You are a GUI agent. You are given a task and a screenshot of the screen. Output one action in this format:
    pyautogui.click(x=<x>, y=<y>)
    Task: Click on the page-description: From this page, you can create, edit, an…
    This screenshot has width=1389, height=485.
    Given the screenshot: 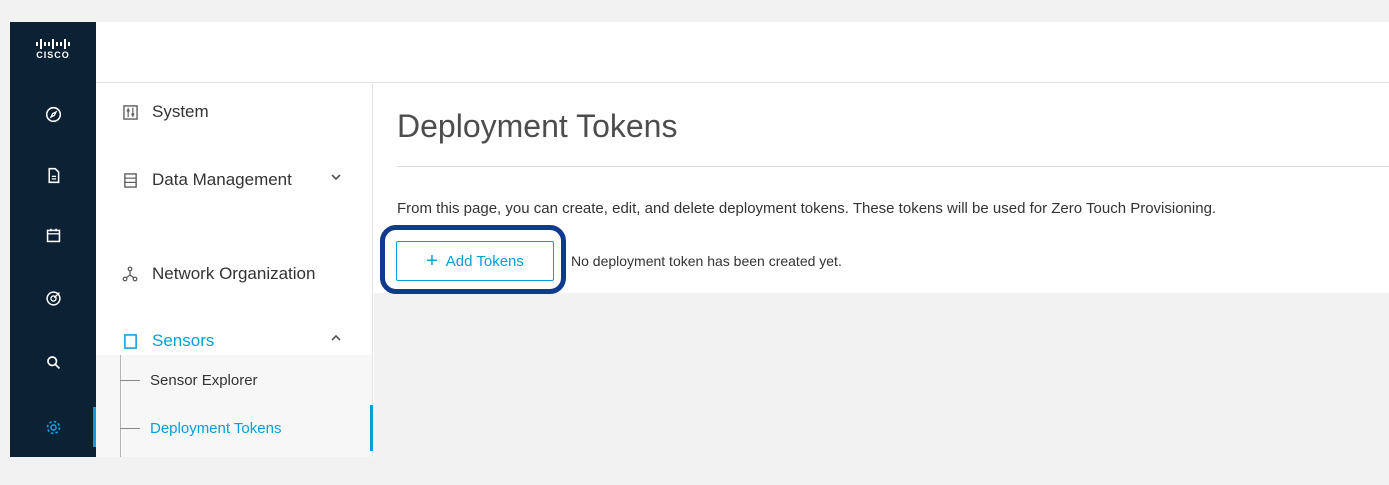 What is the action you would take?
    pyautogui.click(x=807, y=208)
    